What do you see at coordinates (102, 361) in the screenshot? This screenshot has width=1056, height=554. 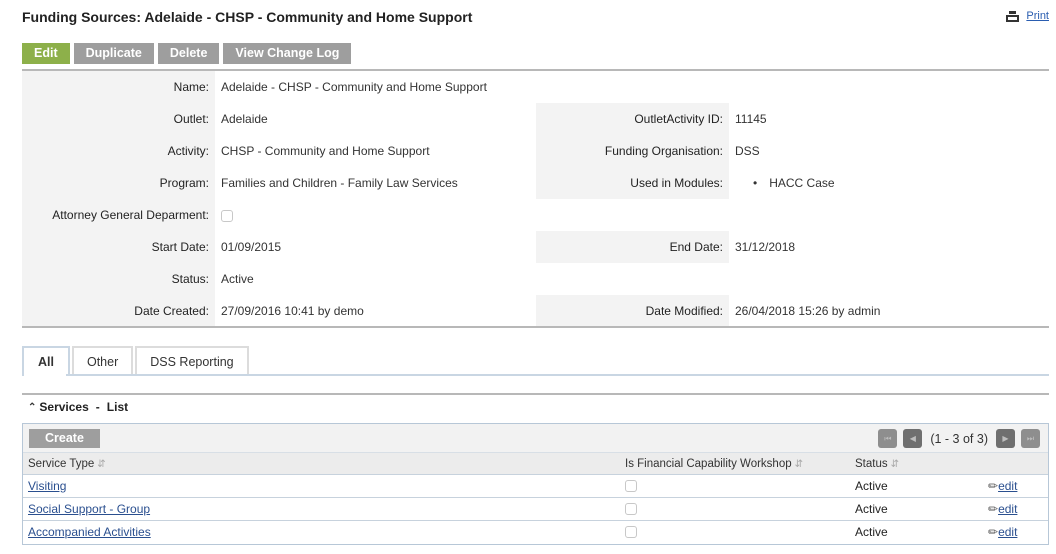 I see `tab-other: Other` at bounding box center [102, 361].